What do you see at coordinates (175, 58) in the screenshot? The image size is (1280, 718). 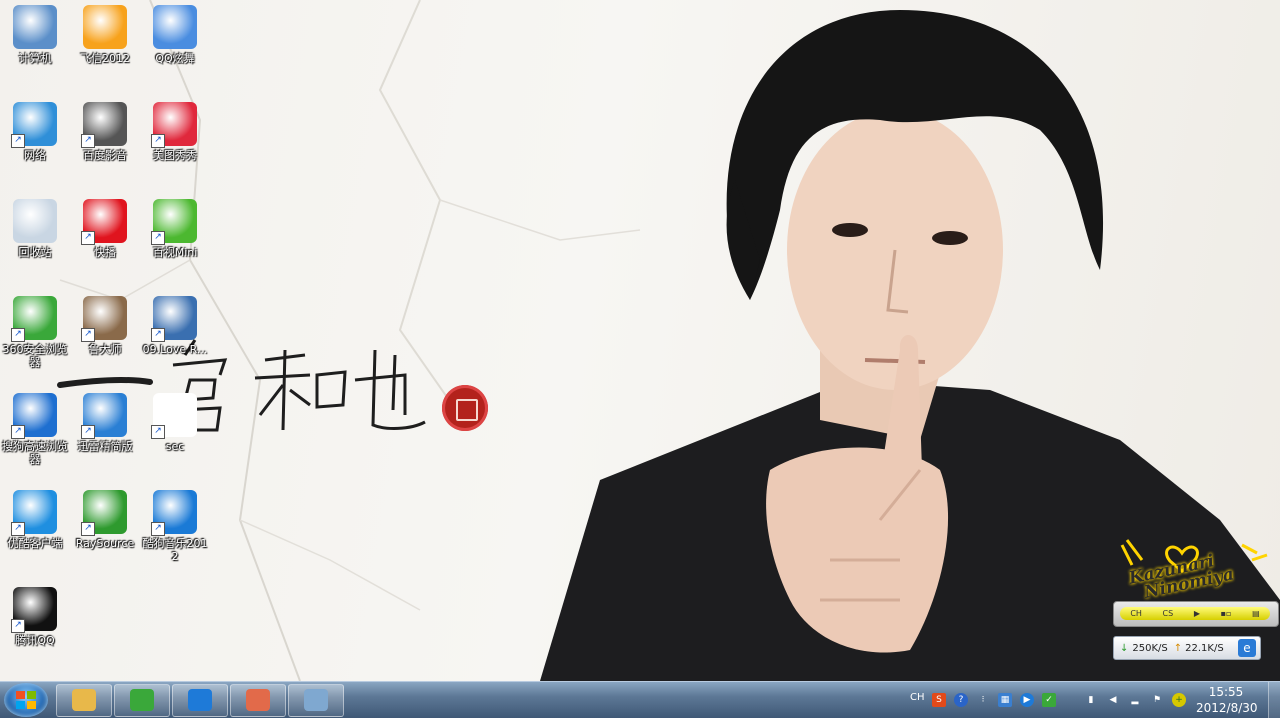 I see `desktop-icon-label: QQ炫舞` at bounding box center [175, 58].